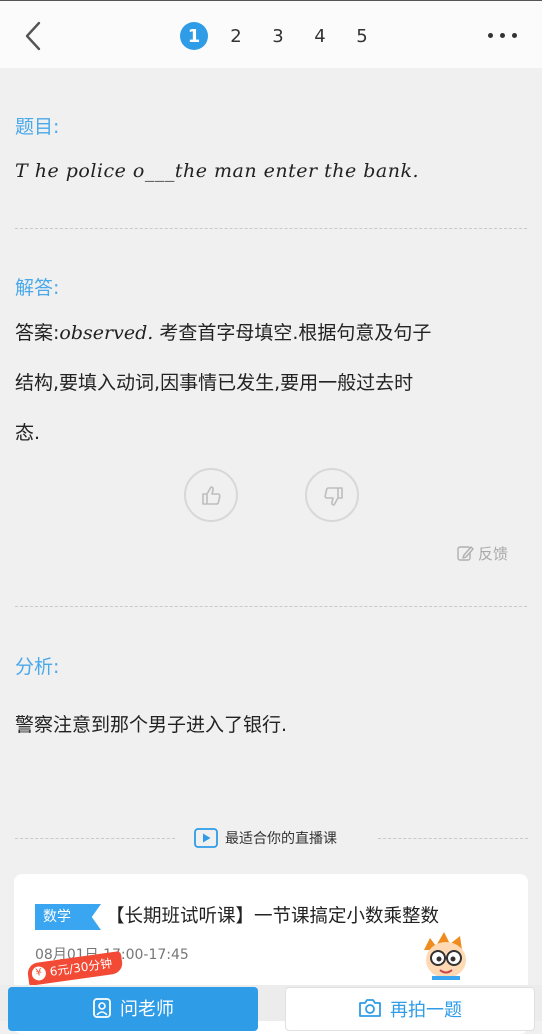  I want to click on retake-photo-button: 再拍一题, so click(410, 1009).